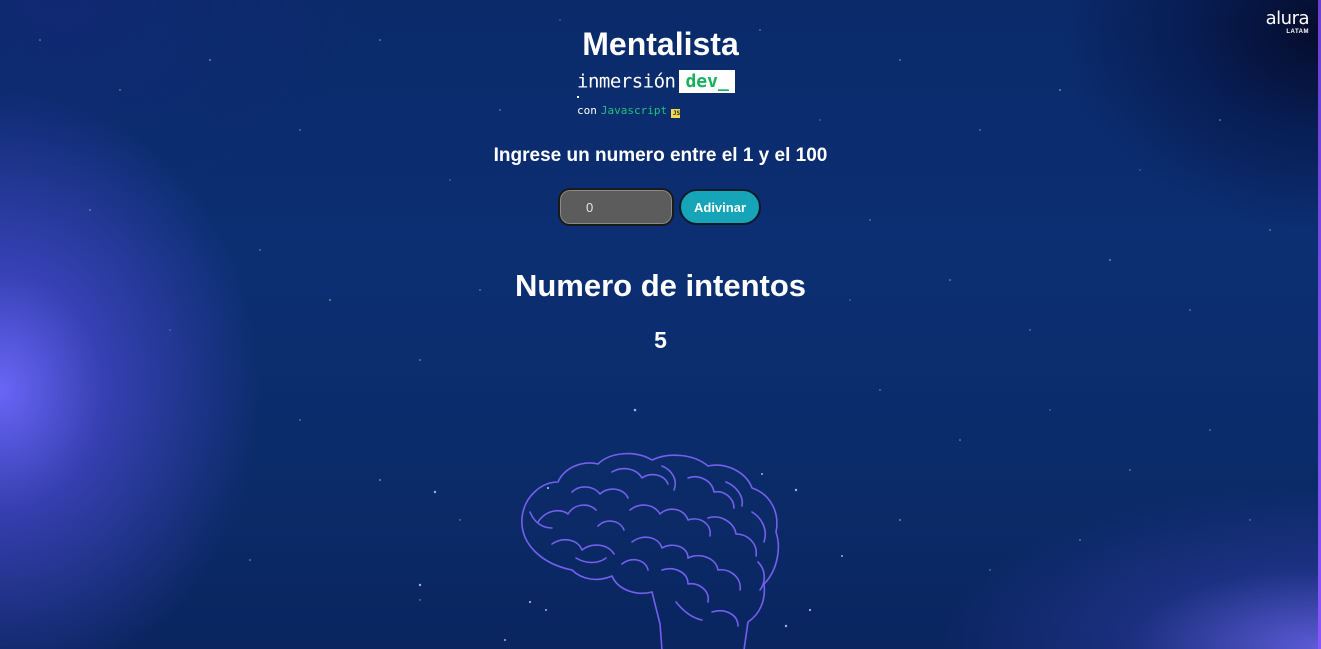 This screenshot has width=1321, height=649. I want to click on page-title: Mentalista, so click(660, 44).